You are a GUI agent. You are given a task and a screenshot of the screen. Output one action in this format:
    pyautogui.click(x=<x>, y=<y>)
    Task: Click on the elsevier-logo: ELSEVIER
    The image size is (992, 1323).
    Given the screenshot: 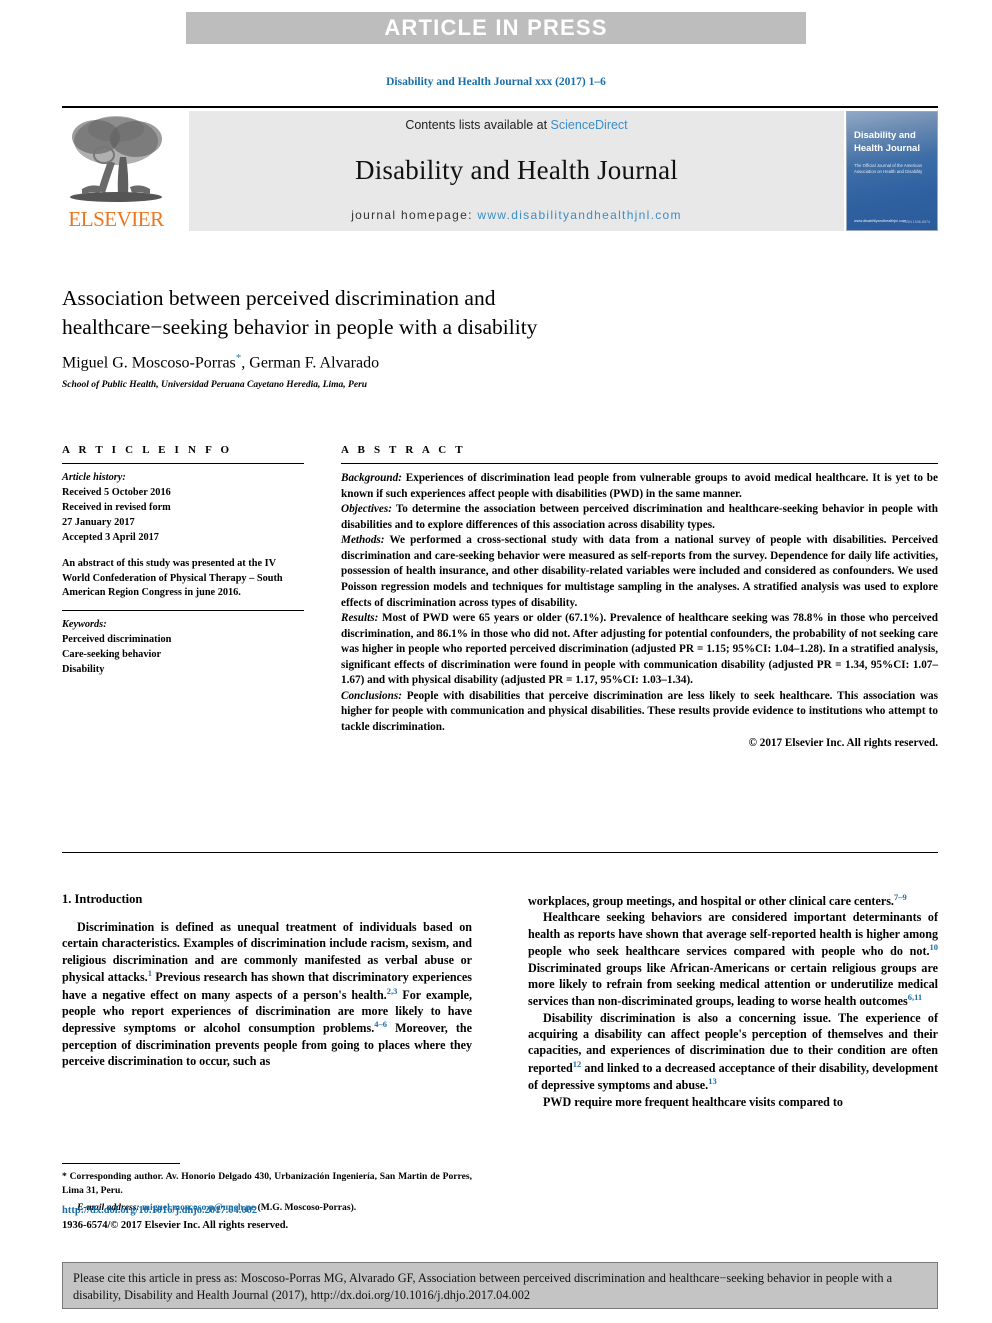 What is the action you would take?
    pyautogui.click(x=116, y=171)
    